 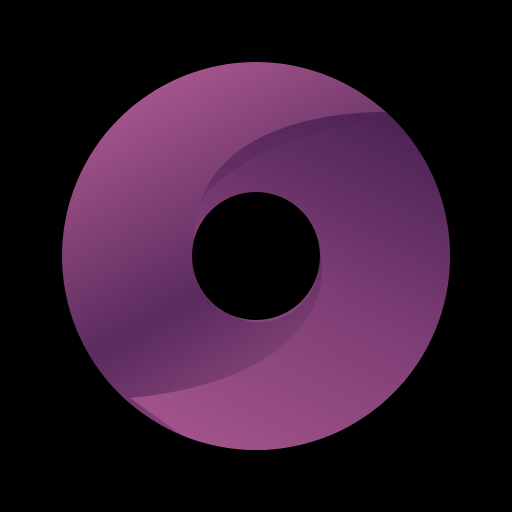 I want to click on center-hole, so click(x=256, y=256).